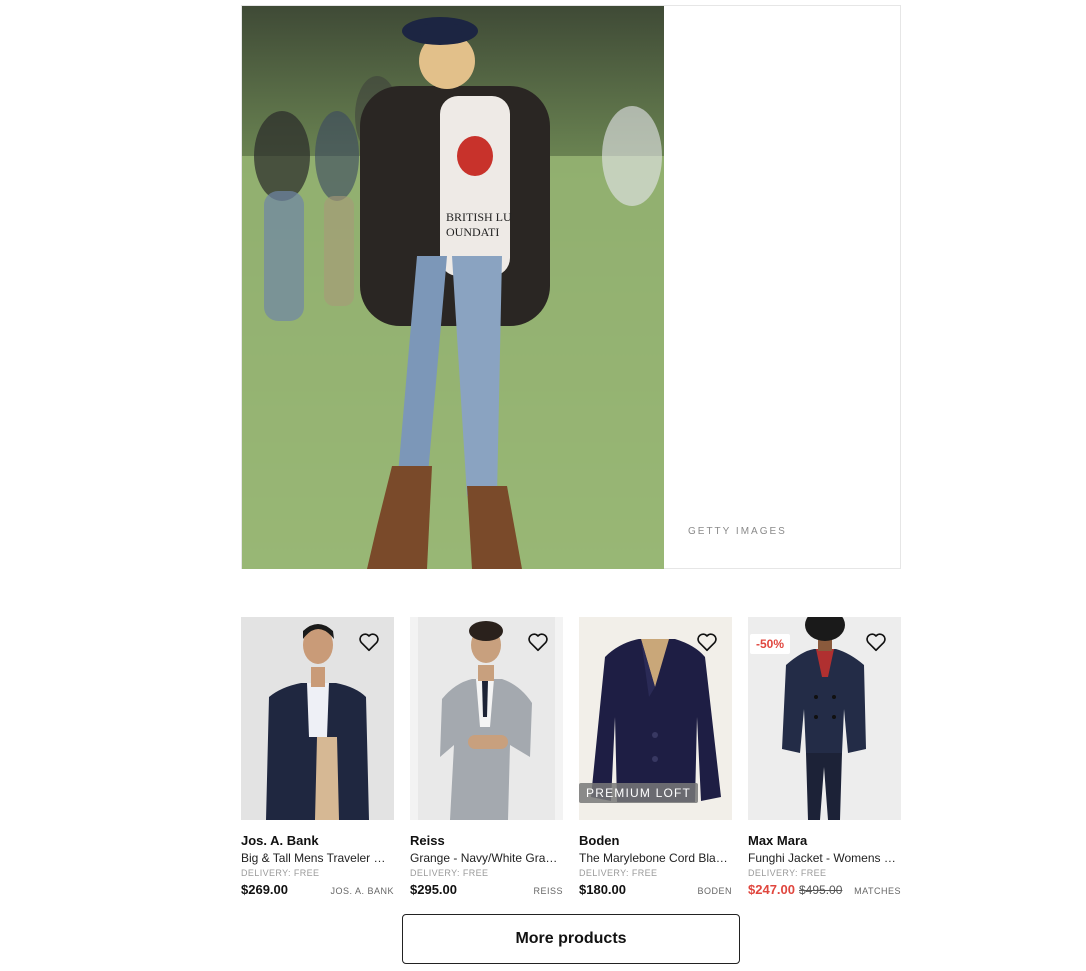 Image resolution: width=1086 pixels, height=971 pixels. Describe the element at coordinates (770, 644) in the screenshot. I see `discount-badge: -50%` at that location.